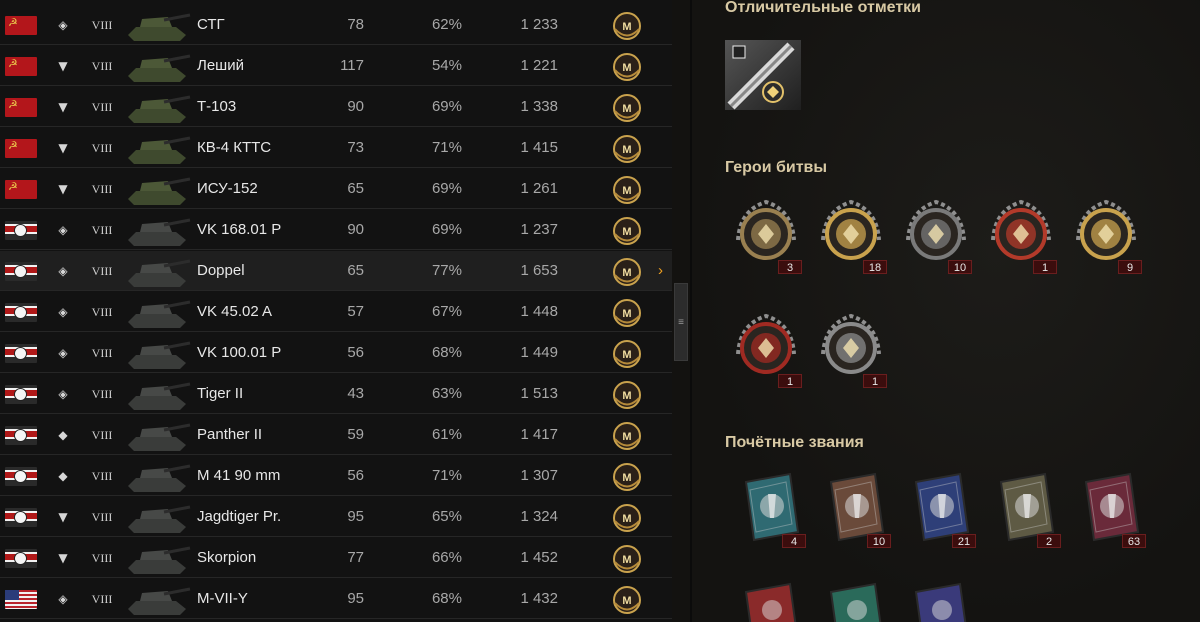 This screenshot has width=1200, height=622. I want to click on vehicle-row: ◆ VIII Panther II 59 61% 1 417 M, so click(336, 435).